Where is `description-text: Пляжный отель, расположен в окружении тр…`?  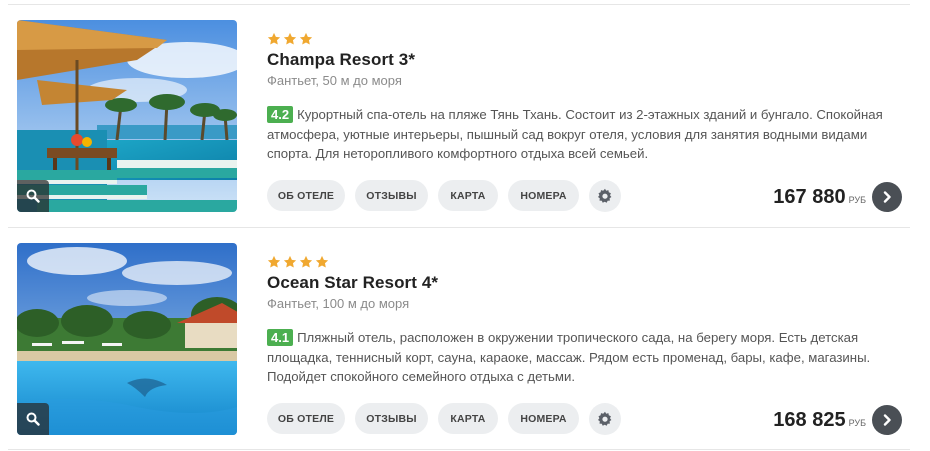 description-text: Пляжный отель, расположен в окружении тр… is located at coordinates (569, 357).